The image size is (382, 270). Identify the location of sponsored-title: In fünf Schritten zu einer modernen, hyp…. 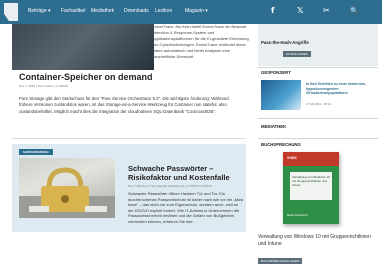
(341, 89).